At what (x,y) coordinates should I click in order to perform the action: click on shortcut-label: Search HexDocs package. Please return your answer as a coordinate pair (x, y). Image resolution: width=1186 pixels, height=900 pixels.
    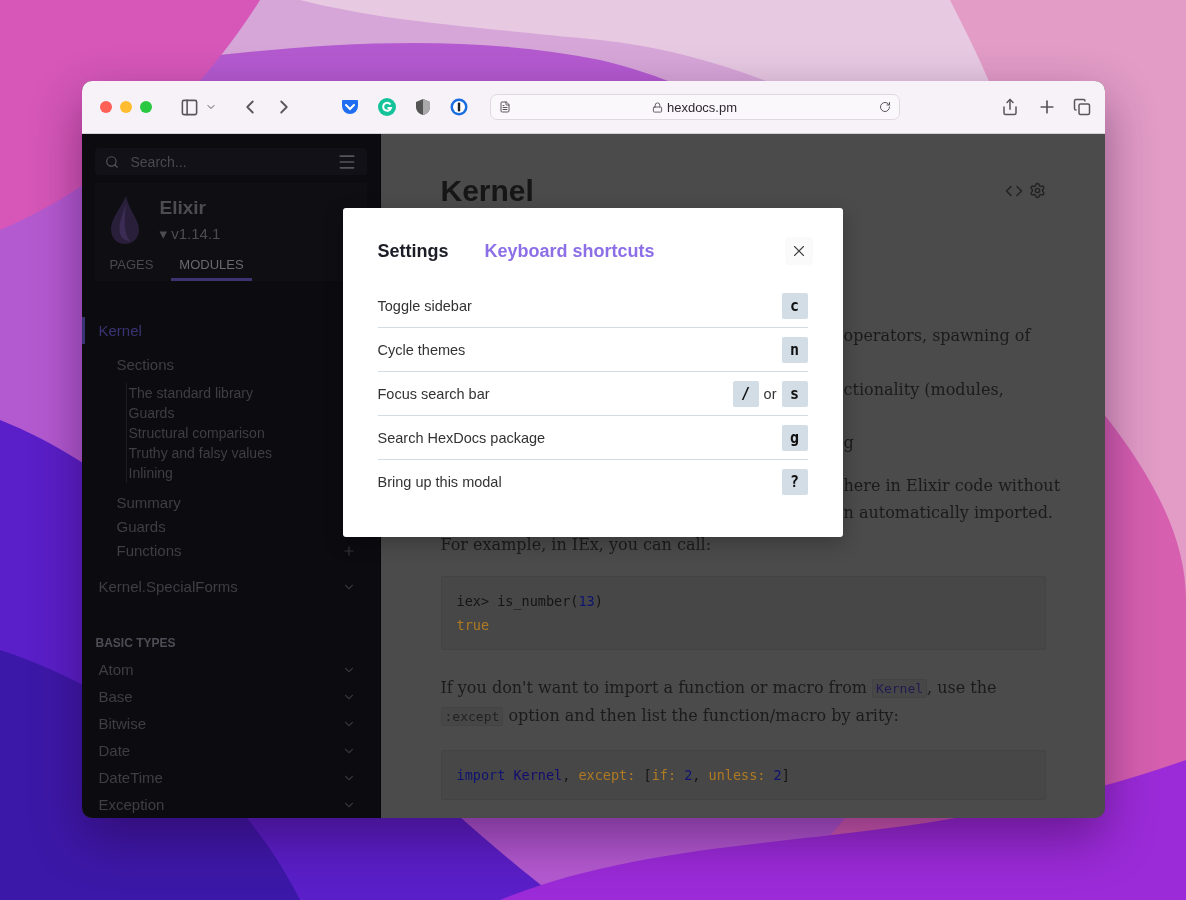
    Looking at the image, I should click on (462, 437).